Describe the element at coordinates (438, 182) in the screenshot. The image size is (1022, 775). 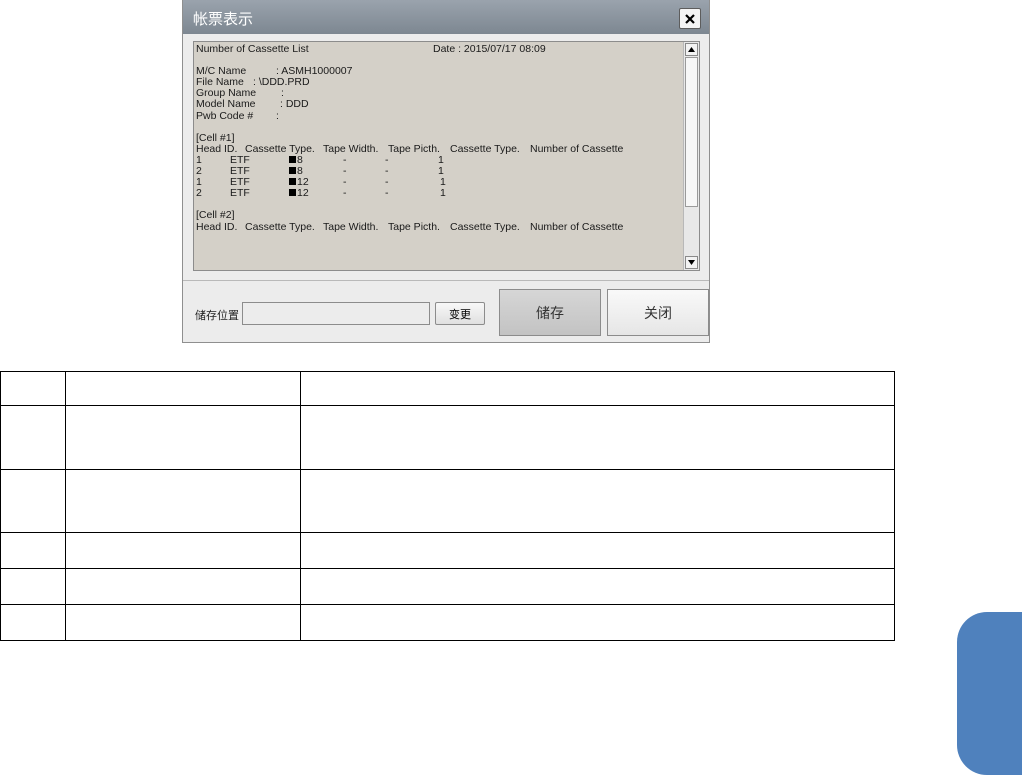
I see `report-row: 1 ETF 12 - - 1` at that location.